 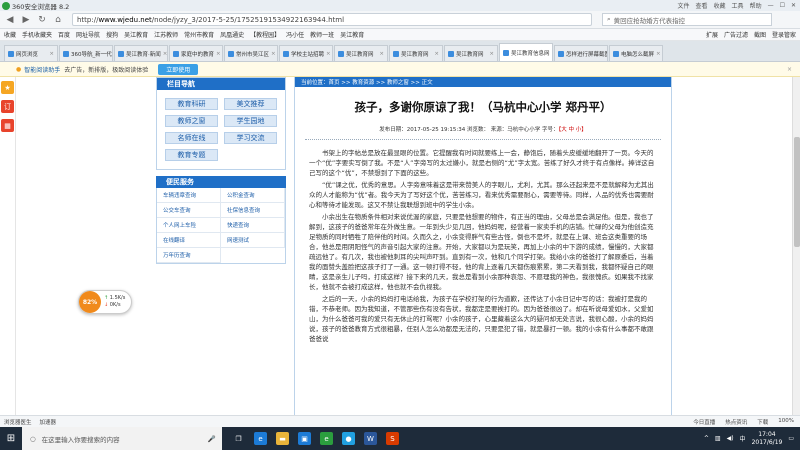 What do you see at coordinates (31, 53) in the screenshot?
I see `browser-tab: 网页浏览 ×` at bounding box center [31, 53].